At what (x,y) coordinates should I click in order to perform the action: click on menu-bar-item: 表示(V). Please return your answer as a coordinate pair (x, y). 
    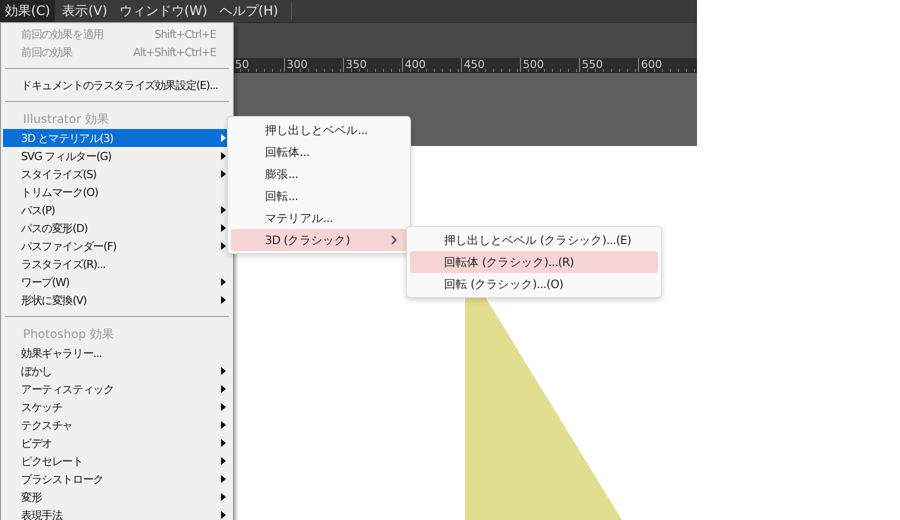
    Looking at the image, I should click on (84, 11).